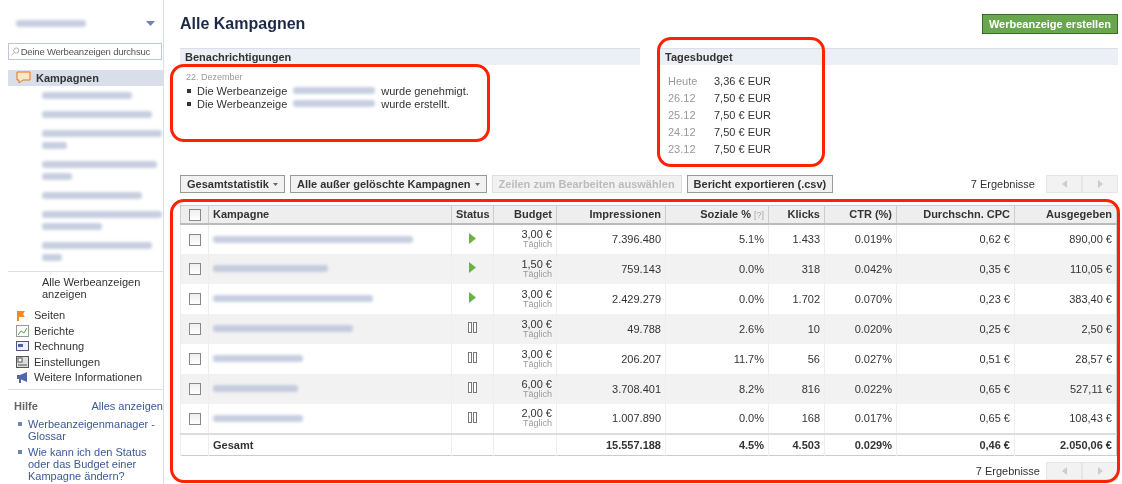 The height and width of the screenshot is (484, 1122). What do you see at coordinates (796, 298) in the screenshot?
I see `table-cell: 1.702` at bounding box center [796, 298].